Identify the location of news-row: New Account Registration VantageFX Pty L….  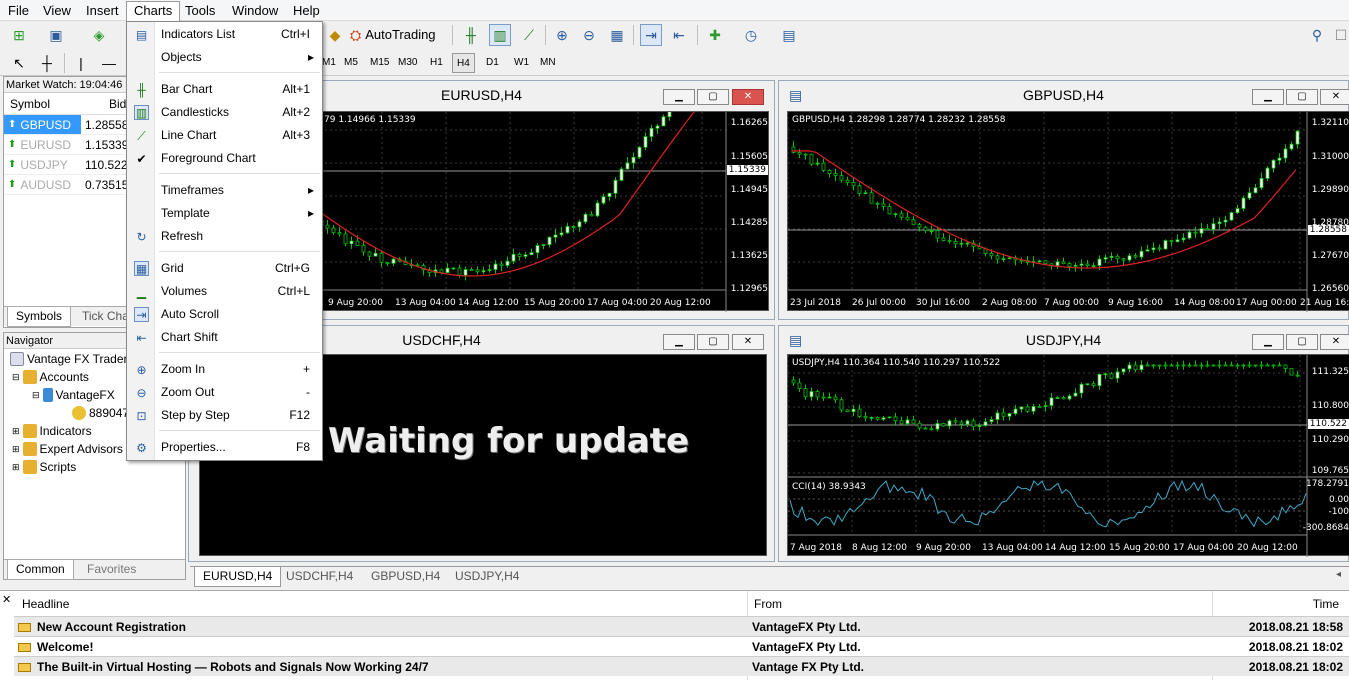
(681, 626).